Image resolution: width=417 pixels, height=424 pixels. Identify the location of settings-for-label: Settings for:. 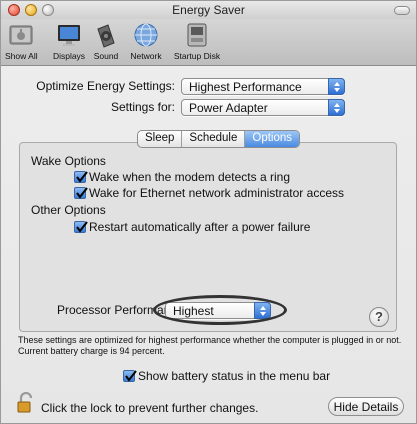
(142, 107).